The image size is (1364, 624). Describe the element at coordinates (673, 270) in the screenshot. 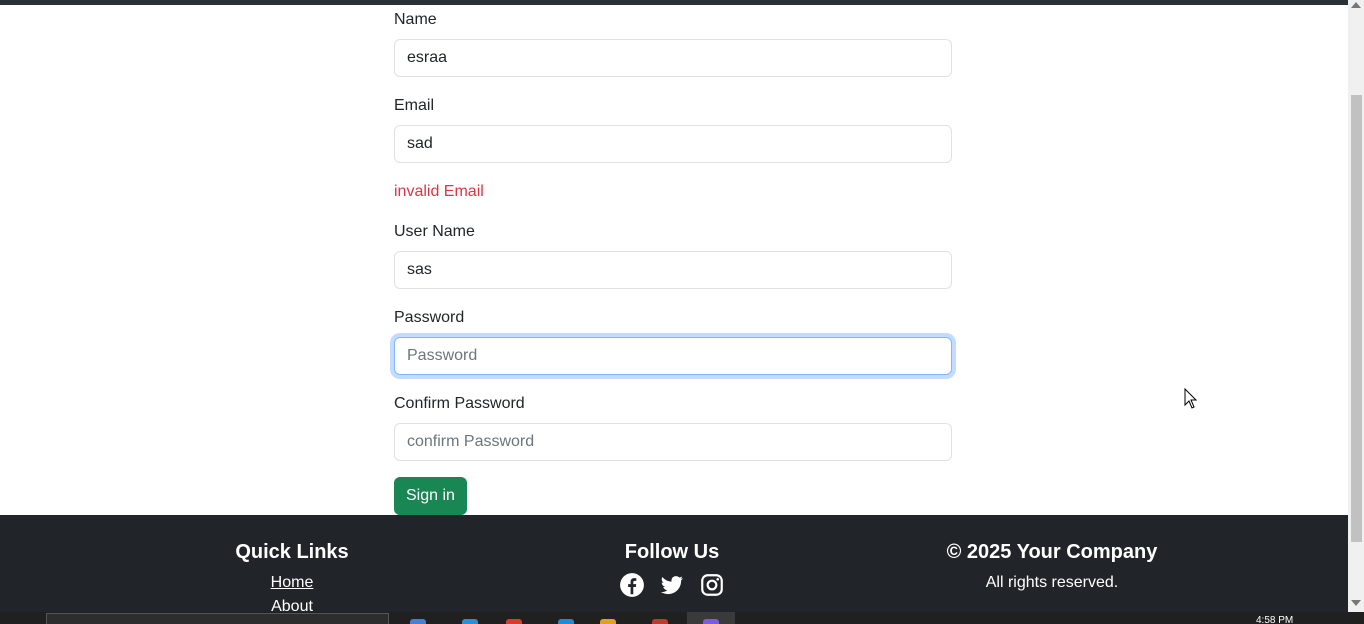

I see `username-input` at that location.